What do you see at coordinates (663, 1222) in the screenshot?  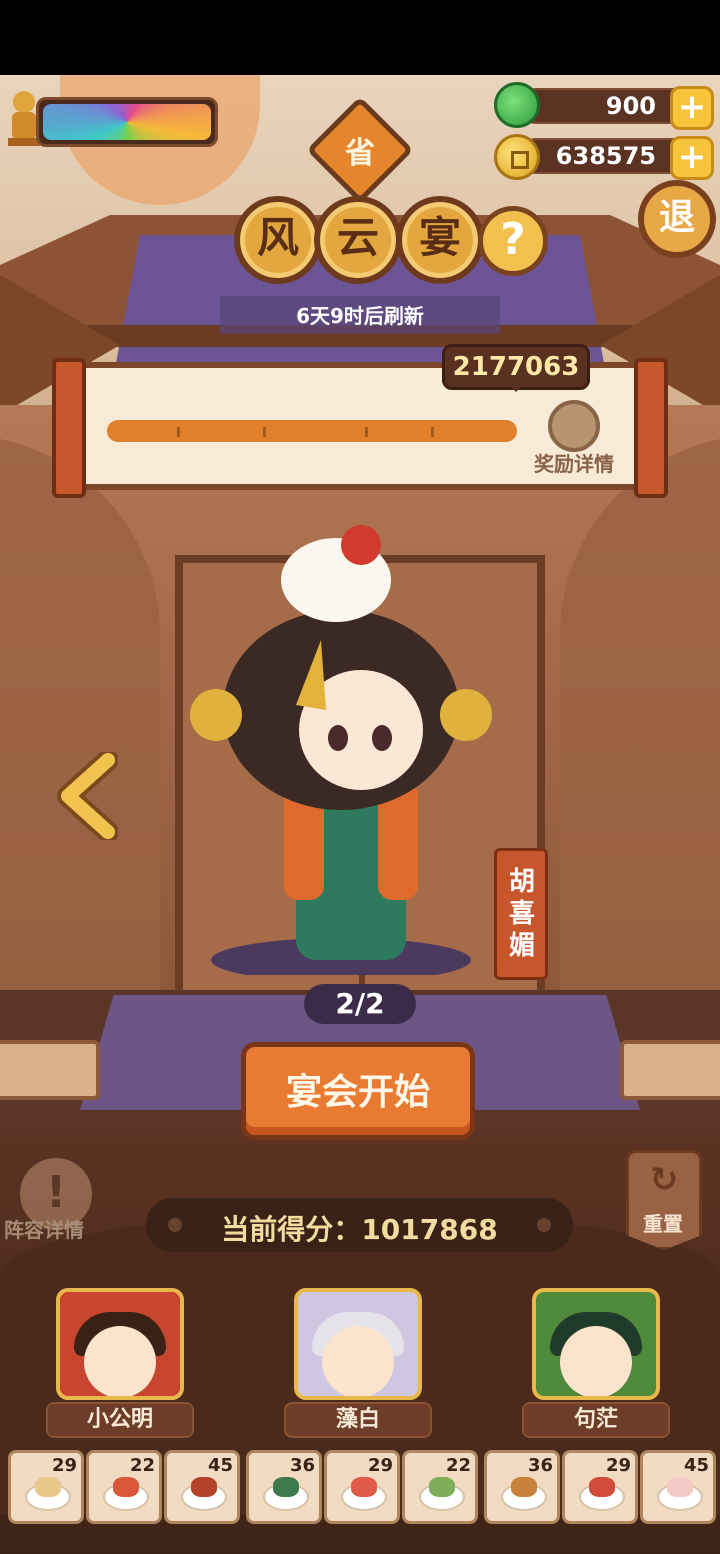 I see `reset-label: 重置` at bounding box center [663, 1222].